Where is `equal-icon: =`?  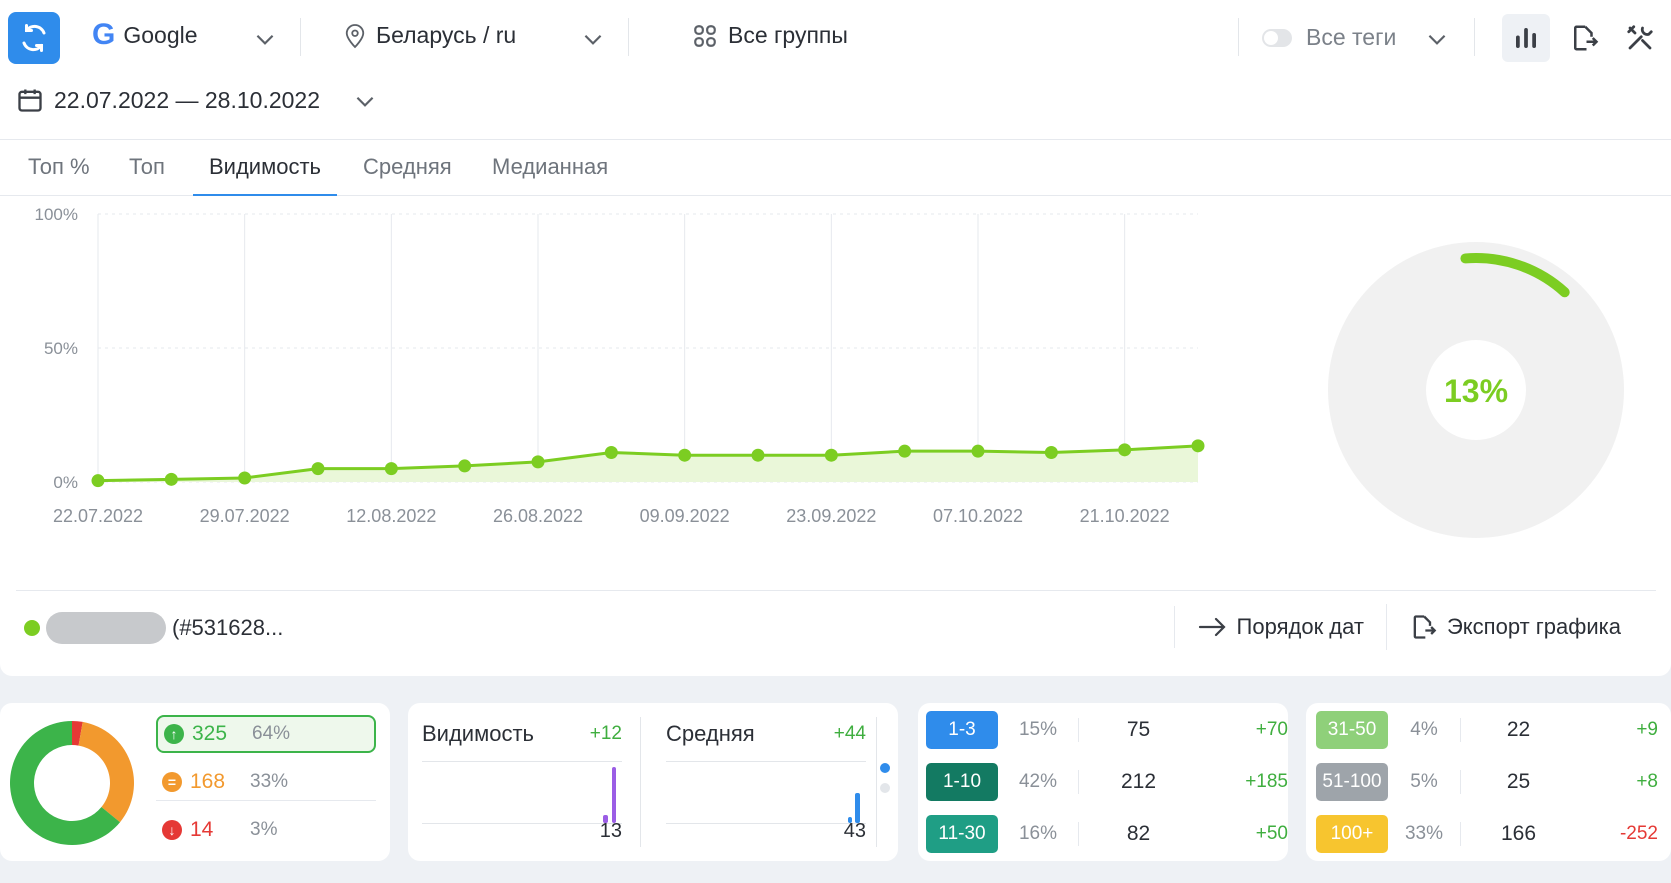 equal-icon: = is located at coordinates (172, 781).